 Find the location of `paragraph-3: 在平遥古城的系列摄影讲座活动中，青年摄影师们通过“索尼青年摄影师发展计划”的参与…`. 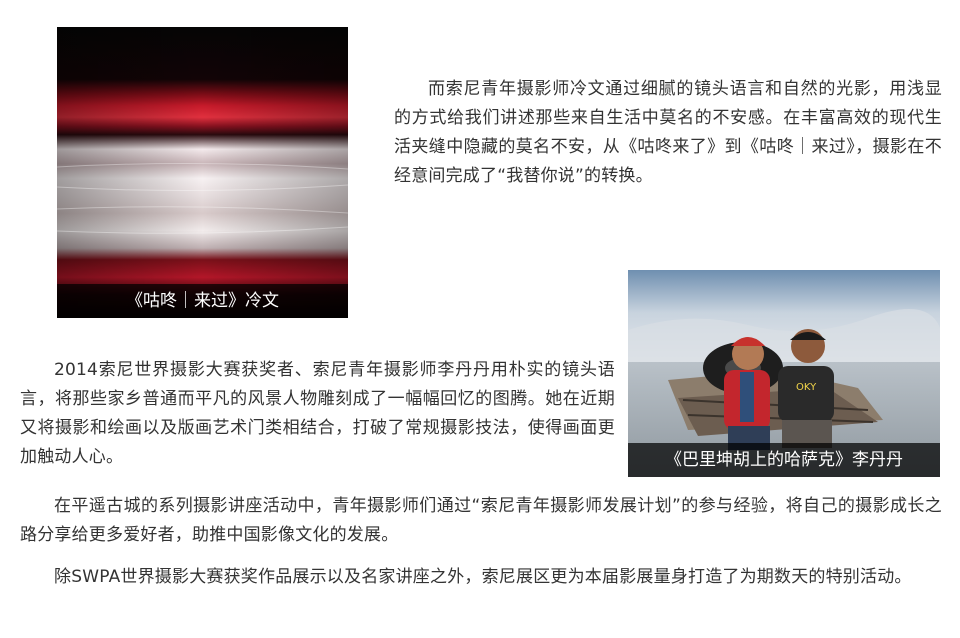

paragraph-3: 在平遥古城的系列摄影讲座活动中，青年摄影师们通过“索尼青年摄影师发展计划”的参与… is located at coordinates (481, 520).